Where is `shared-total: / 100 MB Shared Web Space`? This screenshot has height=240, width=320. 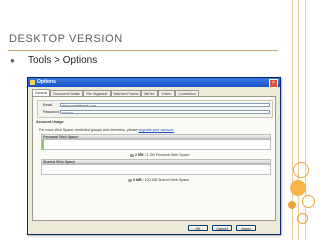
shared-total: / 100 MB Shared Web Space is located at coordinates (166, 180).